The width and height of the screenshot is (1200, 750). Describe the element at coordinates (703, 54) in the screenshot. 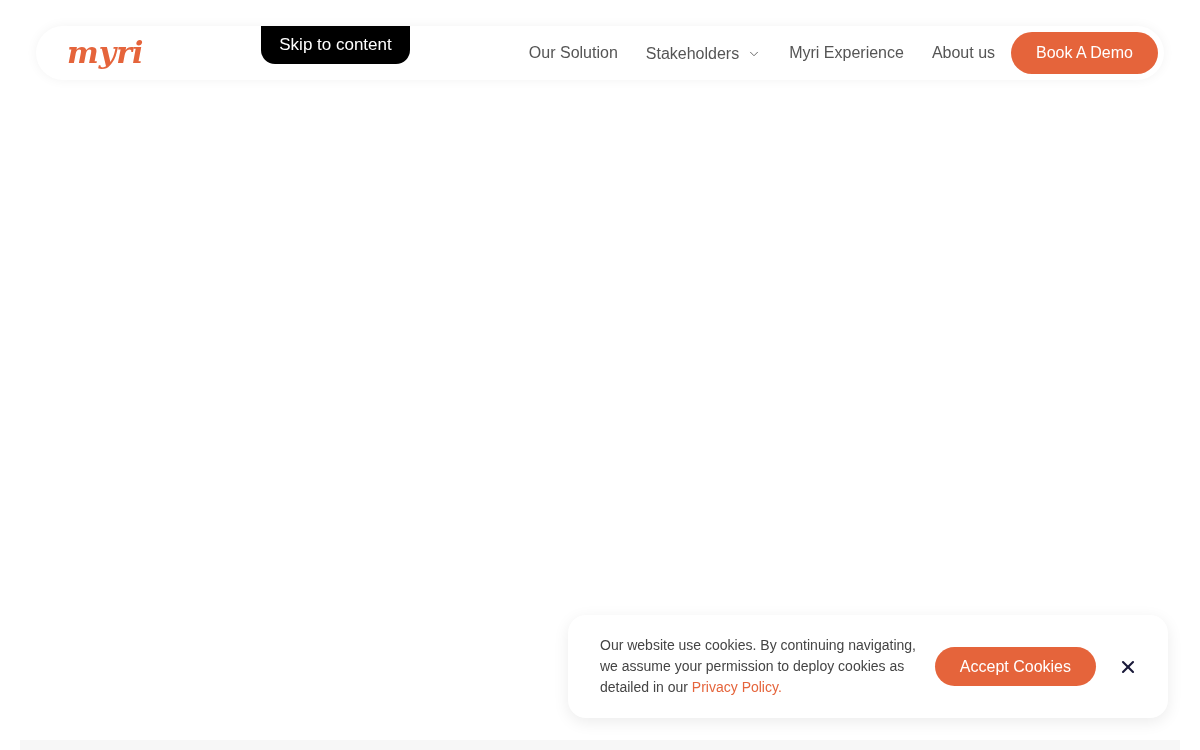

I see `nav-dropdown: Stakeholders` at that location.